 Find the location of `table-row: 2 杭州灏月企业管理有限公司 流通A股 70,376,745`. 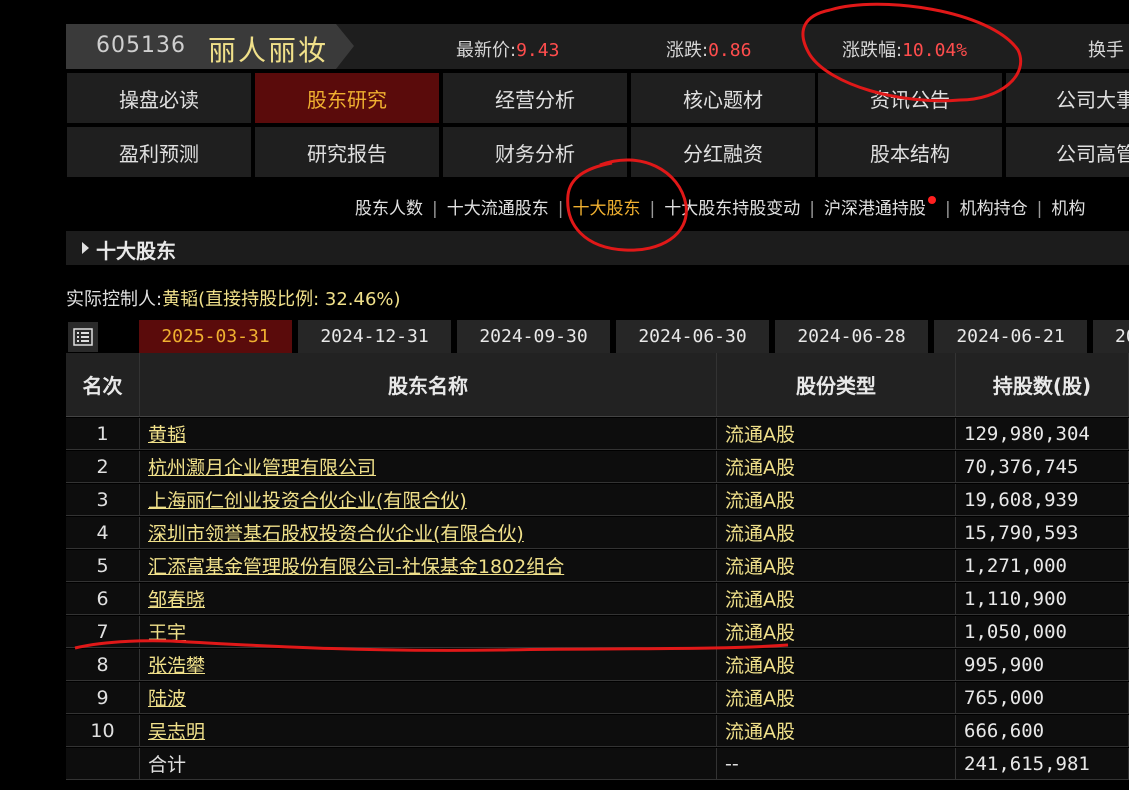

table-row: 2 杭州灏月企业管理有限公司 流通A股 70,376,745 is located at coordinates (597, 467).